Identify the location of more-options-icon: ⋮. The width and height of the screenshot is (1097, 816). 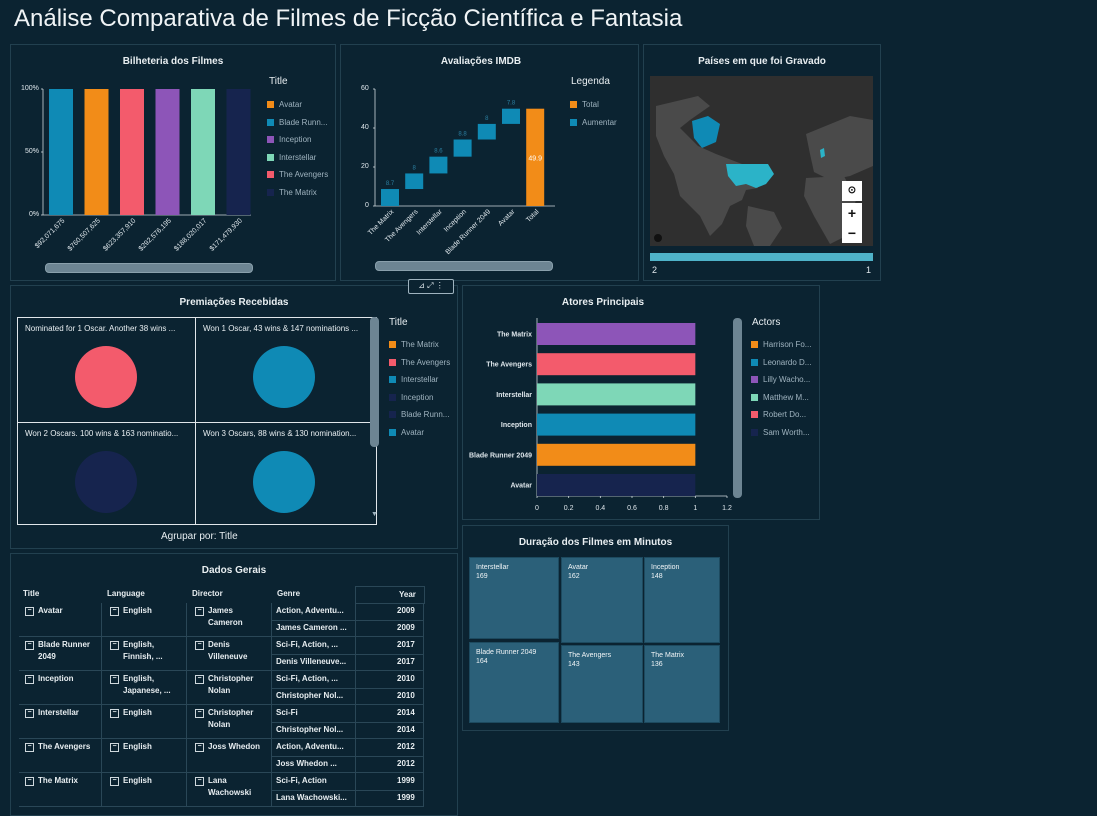
(440, 285).